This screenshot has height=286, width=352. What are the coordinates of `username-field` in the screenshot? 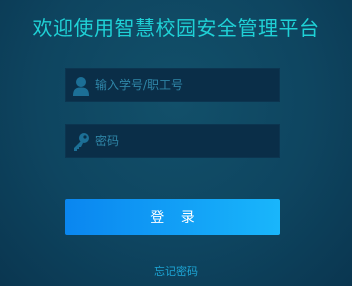 It's located at (172, 85).